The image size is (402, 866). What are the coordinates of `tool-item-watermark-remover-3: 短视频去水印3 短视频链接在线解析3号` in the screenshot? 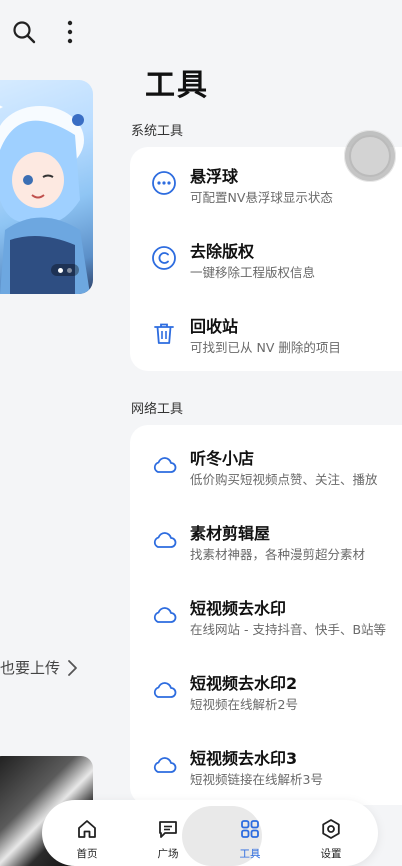 It's located at (266, 767).